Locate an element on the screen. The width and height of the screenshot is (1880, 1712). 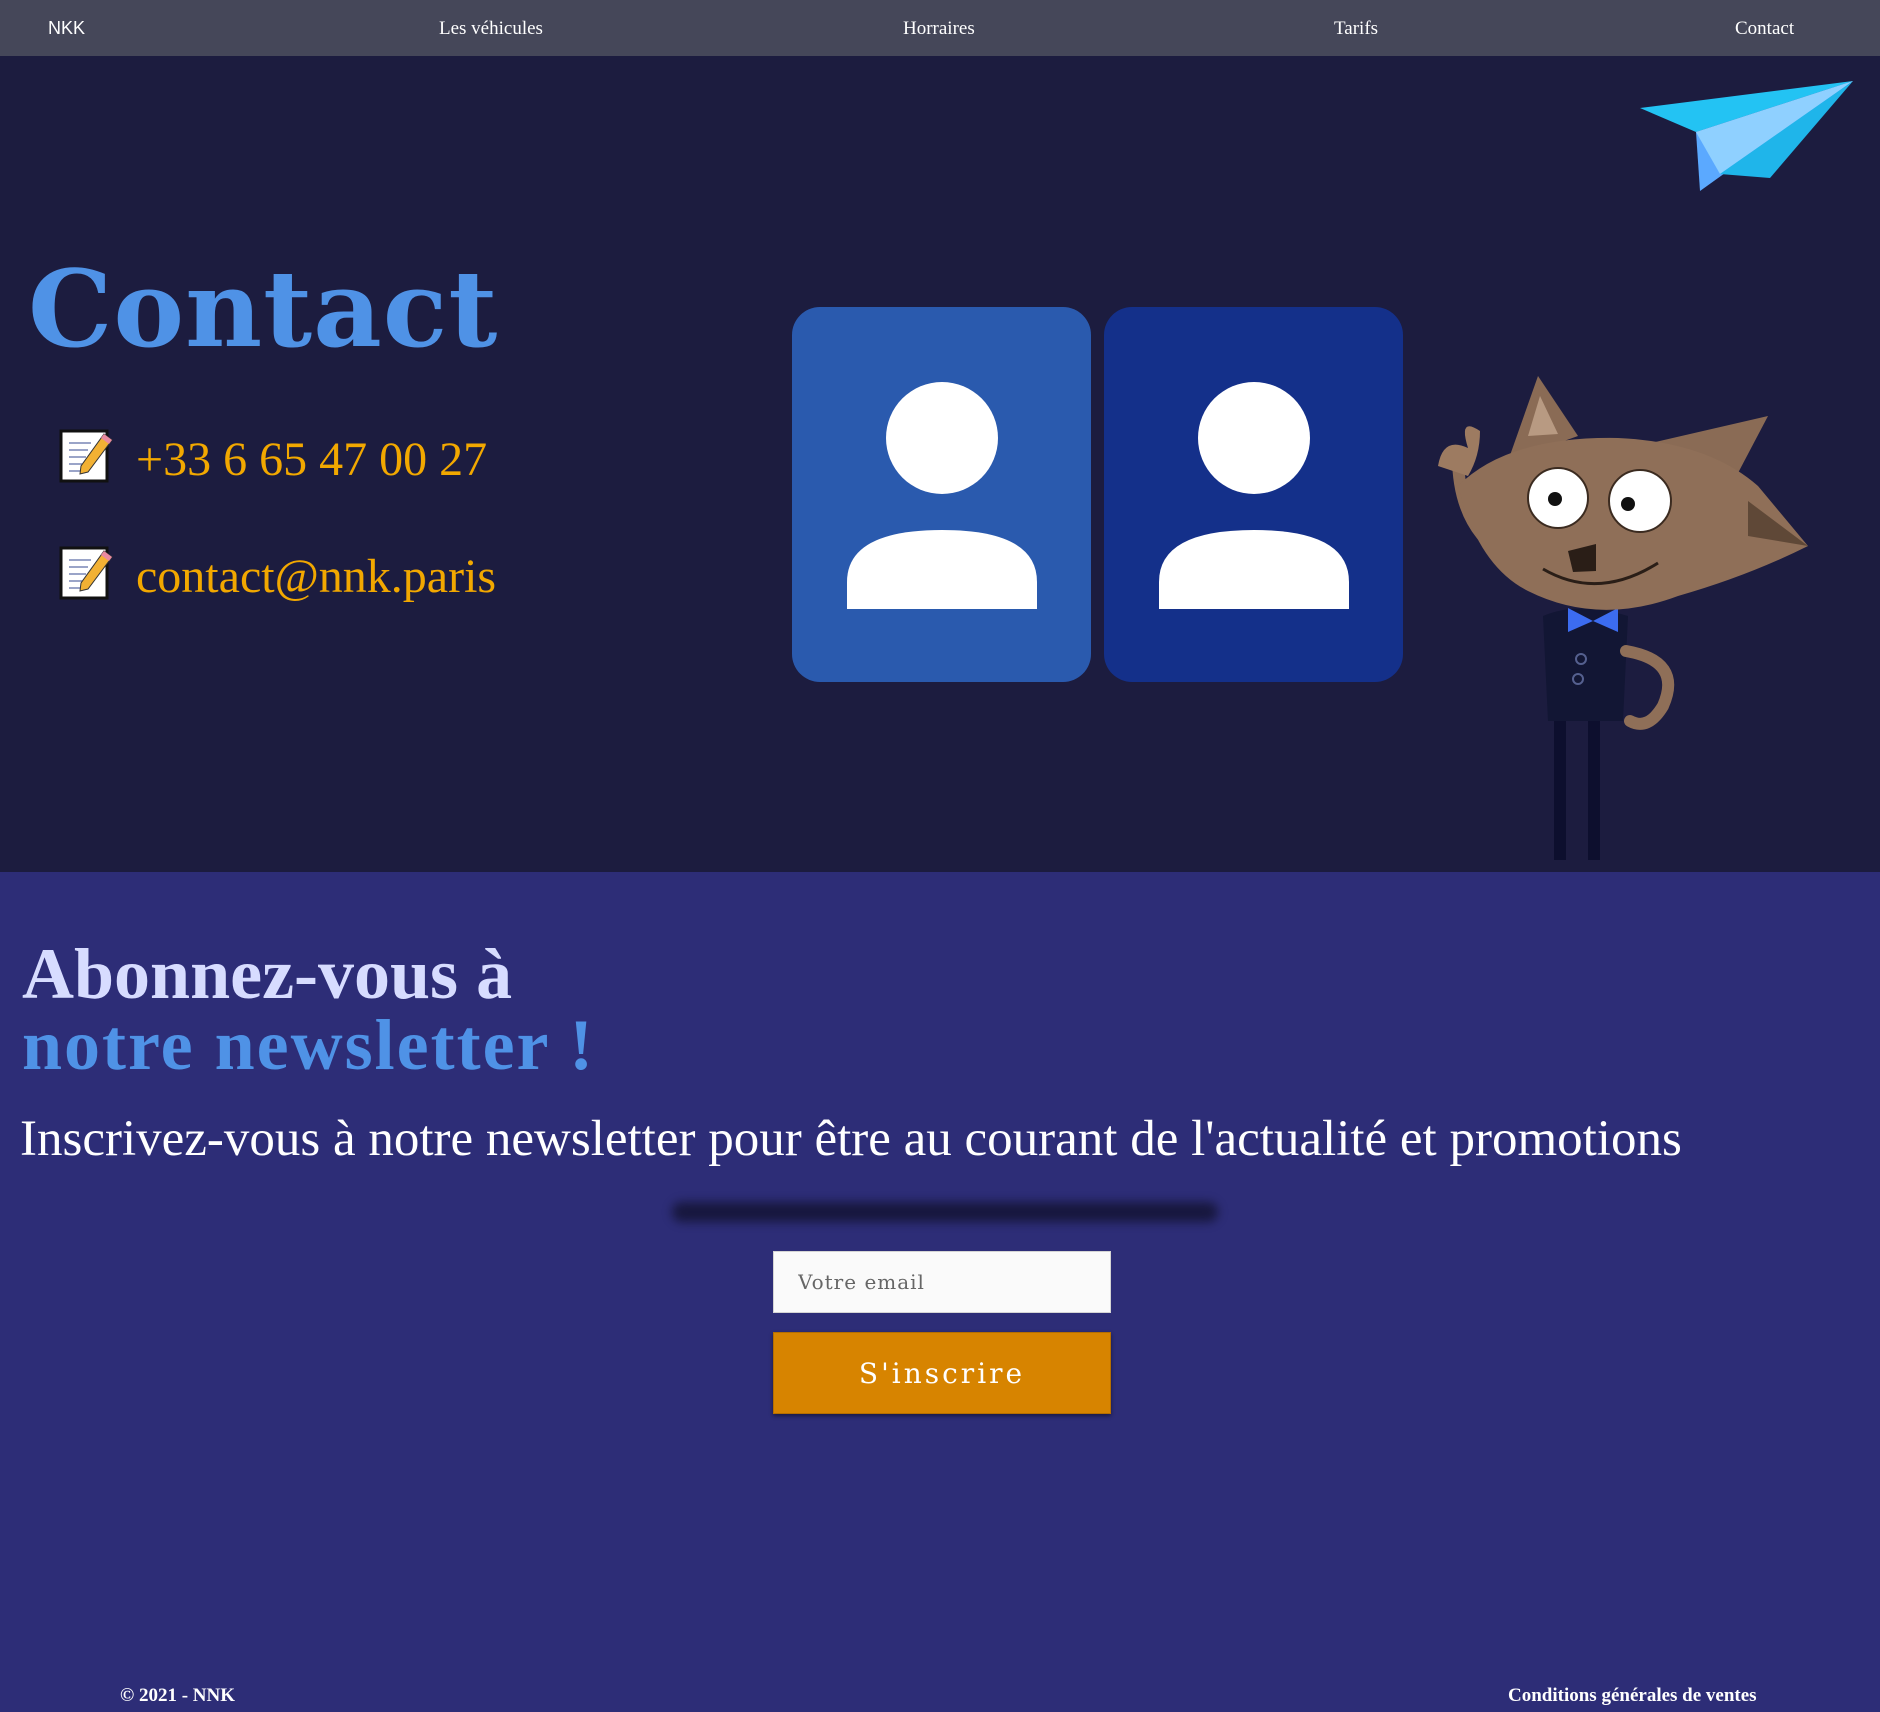
paper-plane-icon is located at coordinates (1746, 136).